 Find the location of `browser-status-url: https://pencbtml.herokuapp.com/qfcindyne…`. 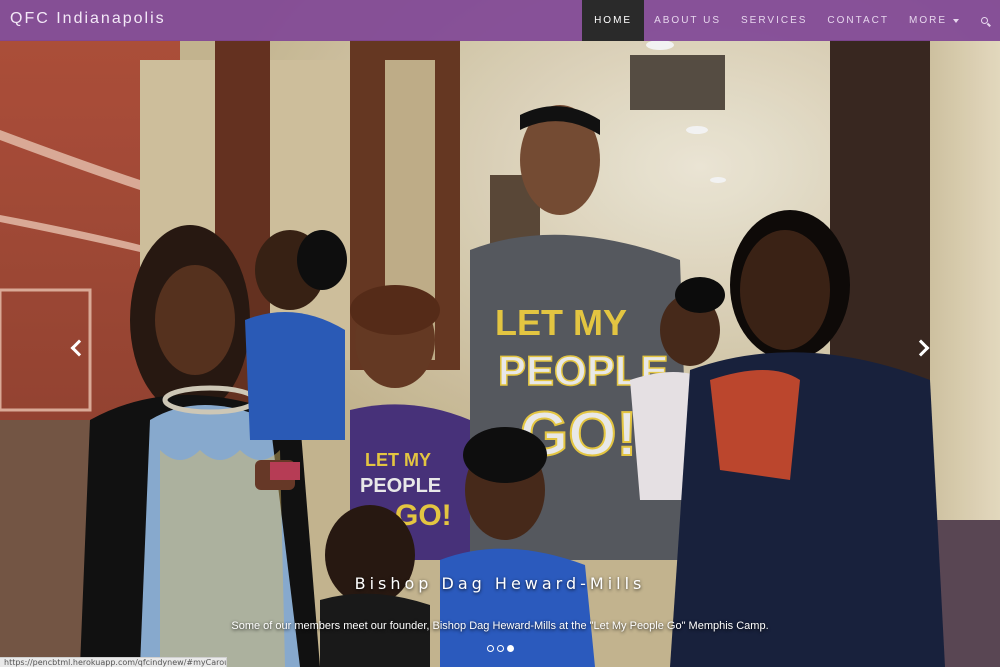

browser-status-url: https://pencbtml.herokuapp.com/qfcindyne… is located at coordinates (113, 662).